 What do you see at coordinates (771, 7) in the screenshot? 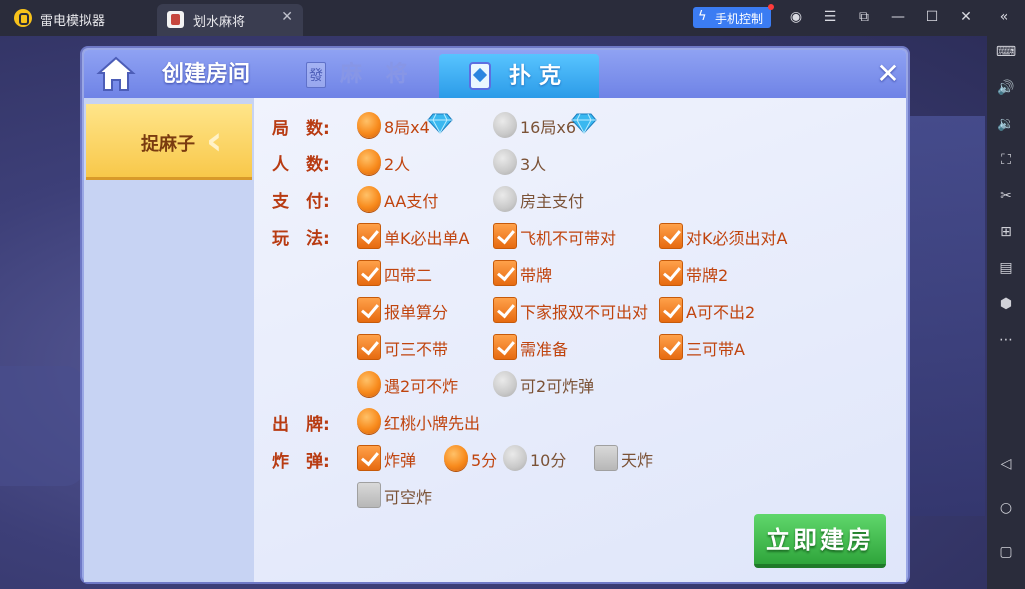
I see `notification-dot` at bounding box center [771, 7].